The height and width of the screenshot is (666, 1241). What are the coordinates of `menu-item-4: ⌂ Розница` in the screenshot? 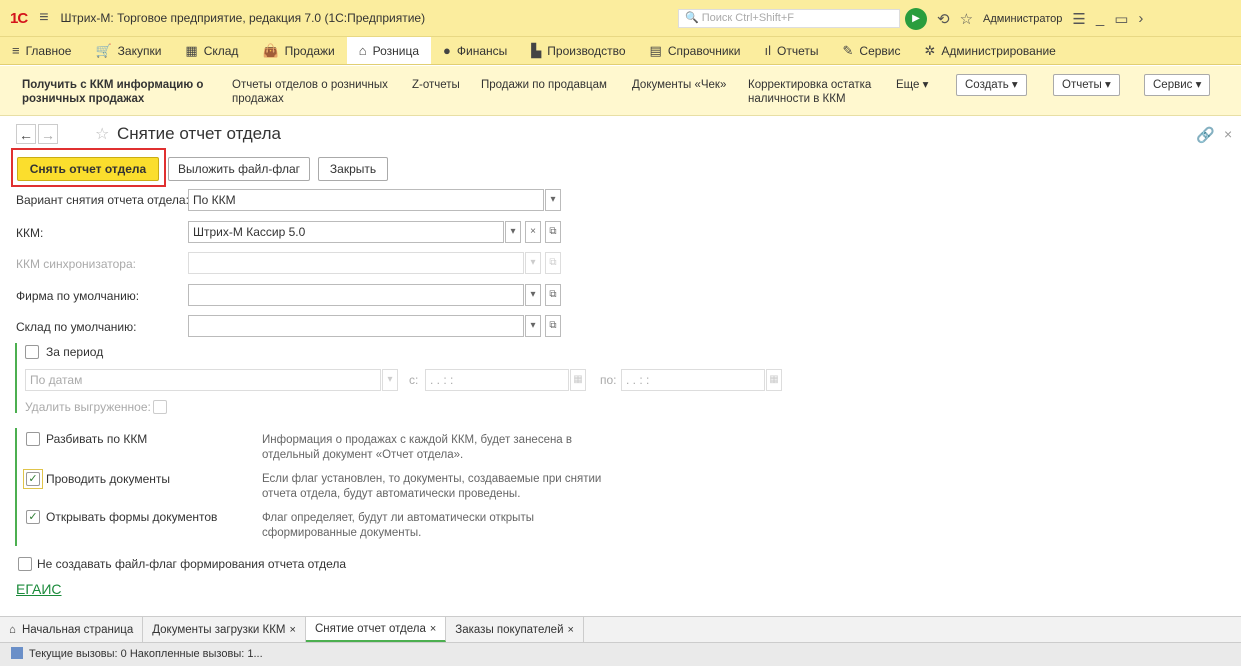 It's located at (389, 50).